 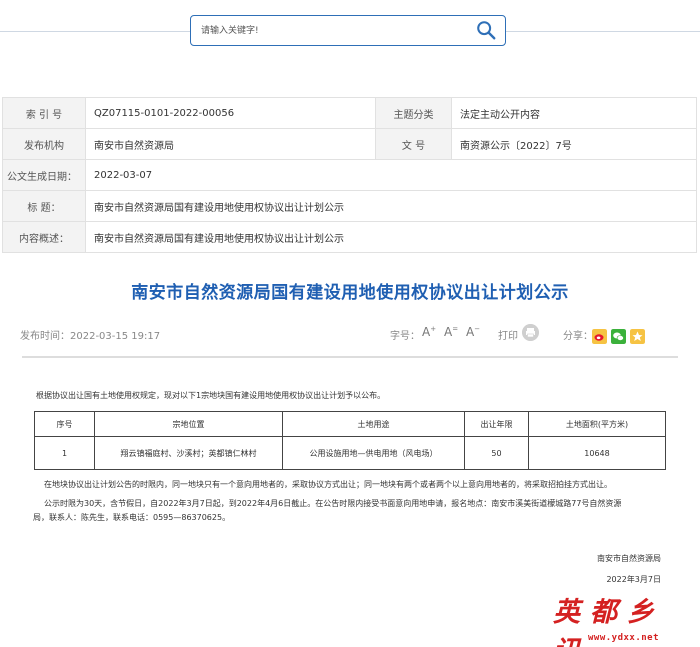 What do you see at coordinates (391, 175) in the screenshot?
I see `date-value: 2022-03-07` at bounding box center [391, 175].